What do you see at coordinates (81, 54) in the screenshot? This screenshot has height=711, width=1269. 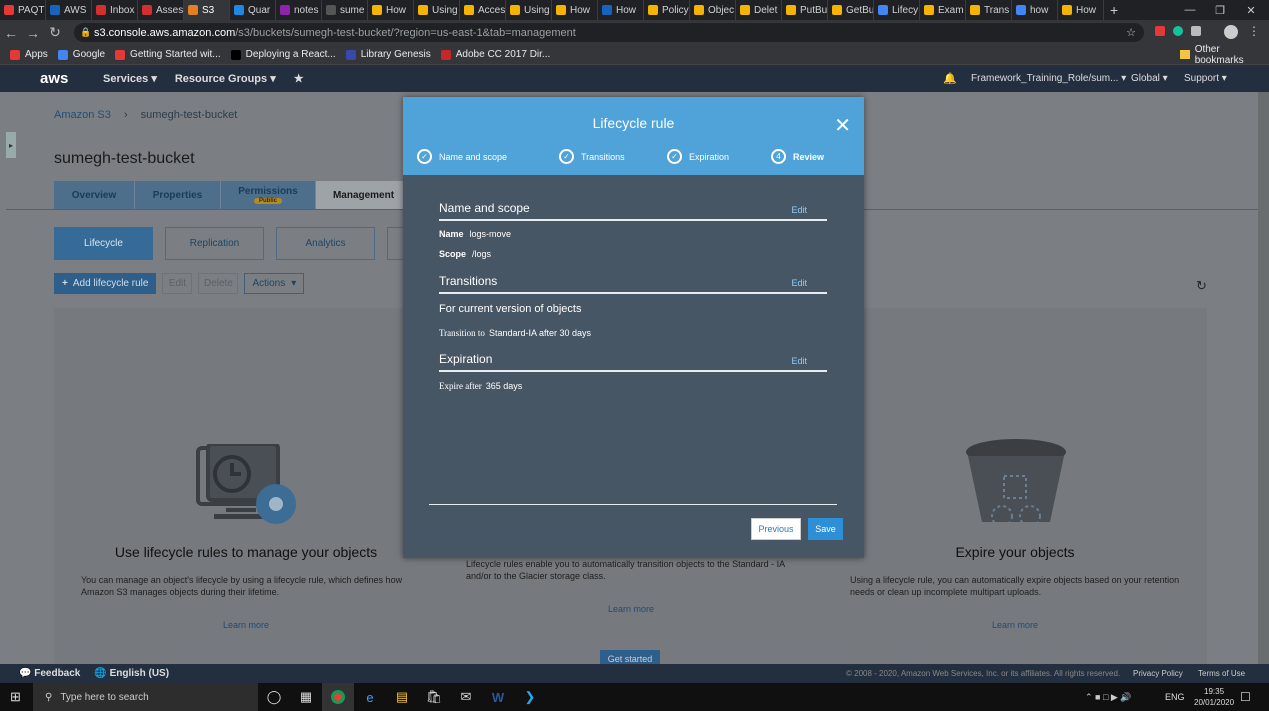 I see `bookmark-item: Google` at bounding box center [81, 54].